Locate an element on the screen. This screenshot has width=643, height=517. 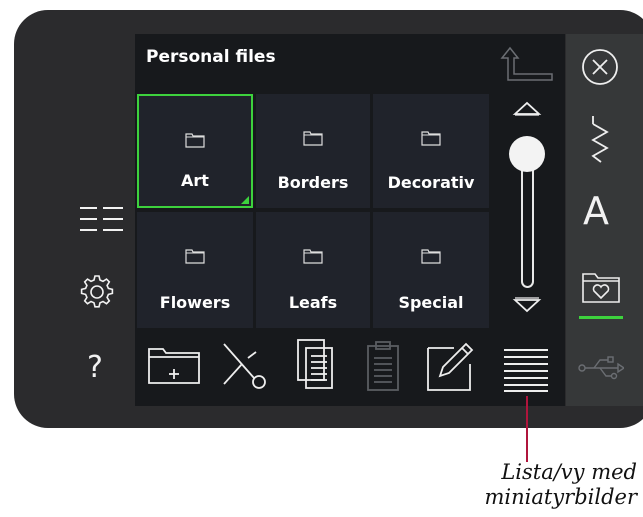
copy-icon is located at coordinates (316, 367).